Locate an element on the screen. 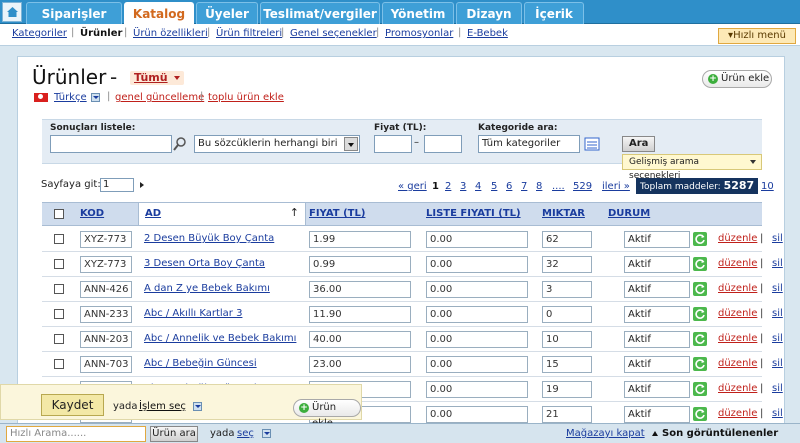  advanced-search-toggle: Gelişmiş arama seçenekleri is located at coordinates (692, 167).